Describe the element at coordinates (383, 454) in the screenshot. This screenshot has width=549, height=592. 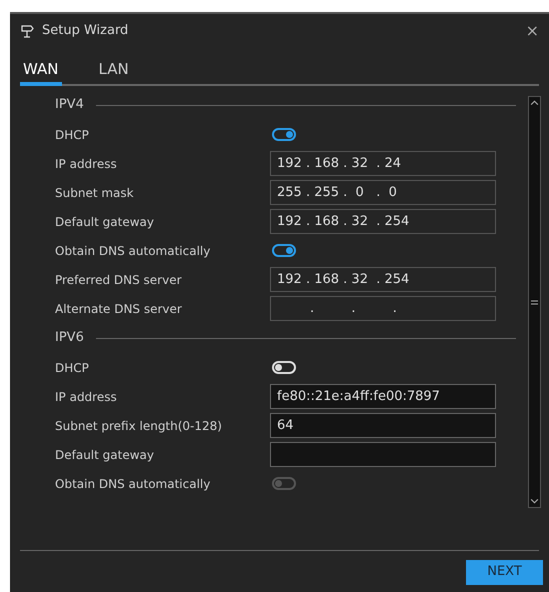
I see `input-field` at that location.